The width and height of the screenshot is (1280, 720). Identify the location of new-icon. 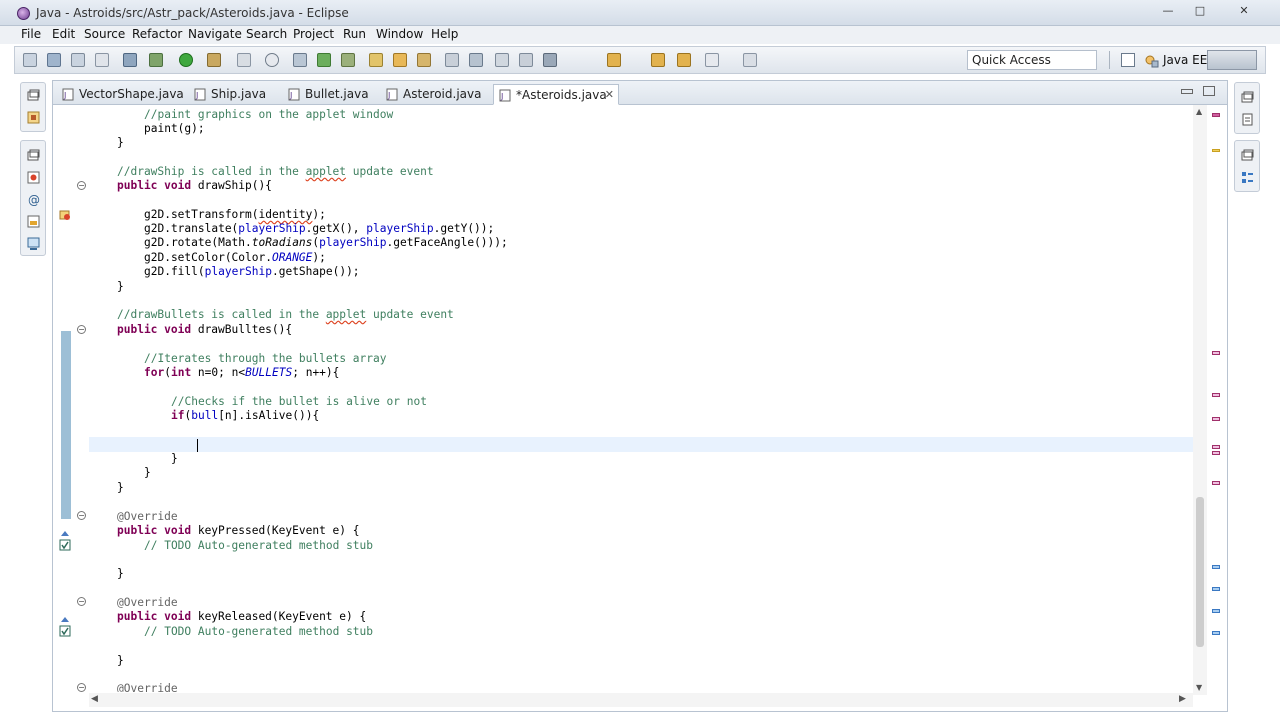
(30, 60).